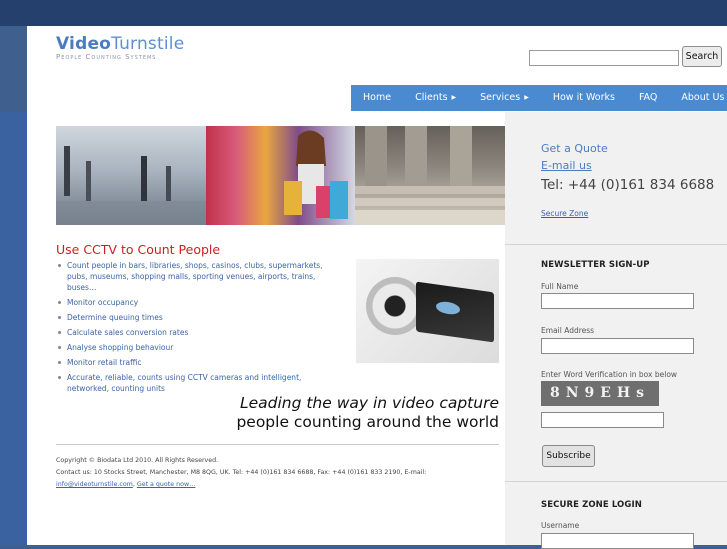 The image size is (727, 549). What do you see at coordinates (197, 317) in the screenshot?
I see `list-item: Determine queuing times` at bounding box center [197, 317].